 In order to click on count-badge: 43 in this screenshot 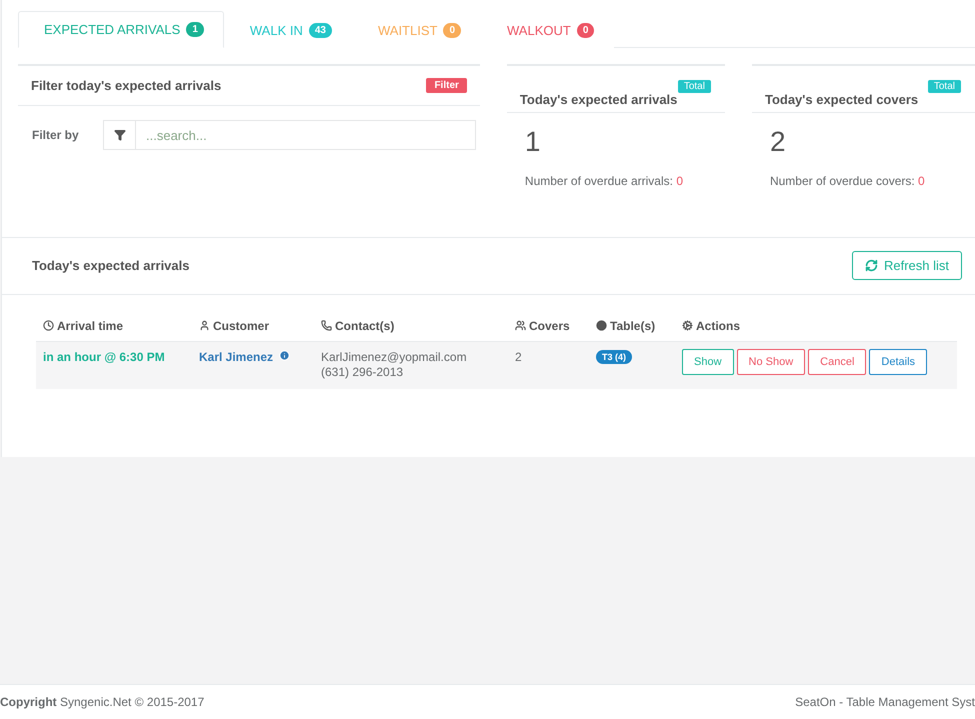, I will do `click(320, 30)`.